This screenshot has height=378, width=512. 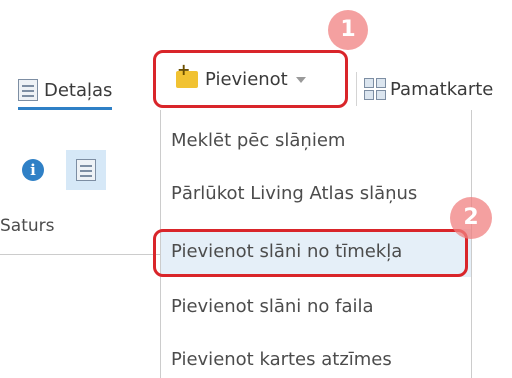 I want to click on menu-item-add-map-notes: Pievienot kartes atzīmes, so click(x=281, y=359).